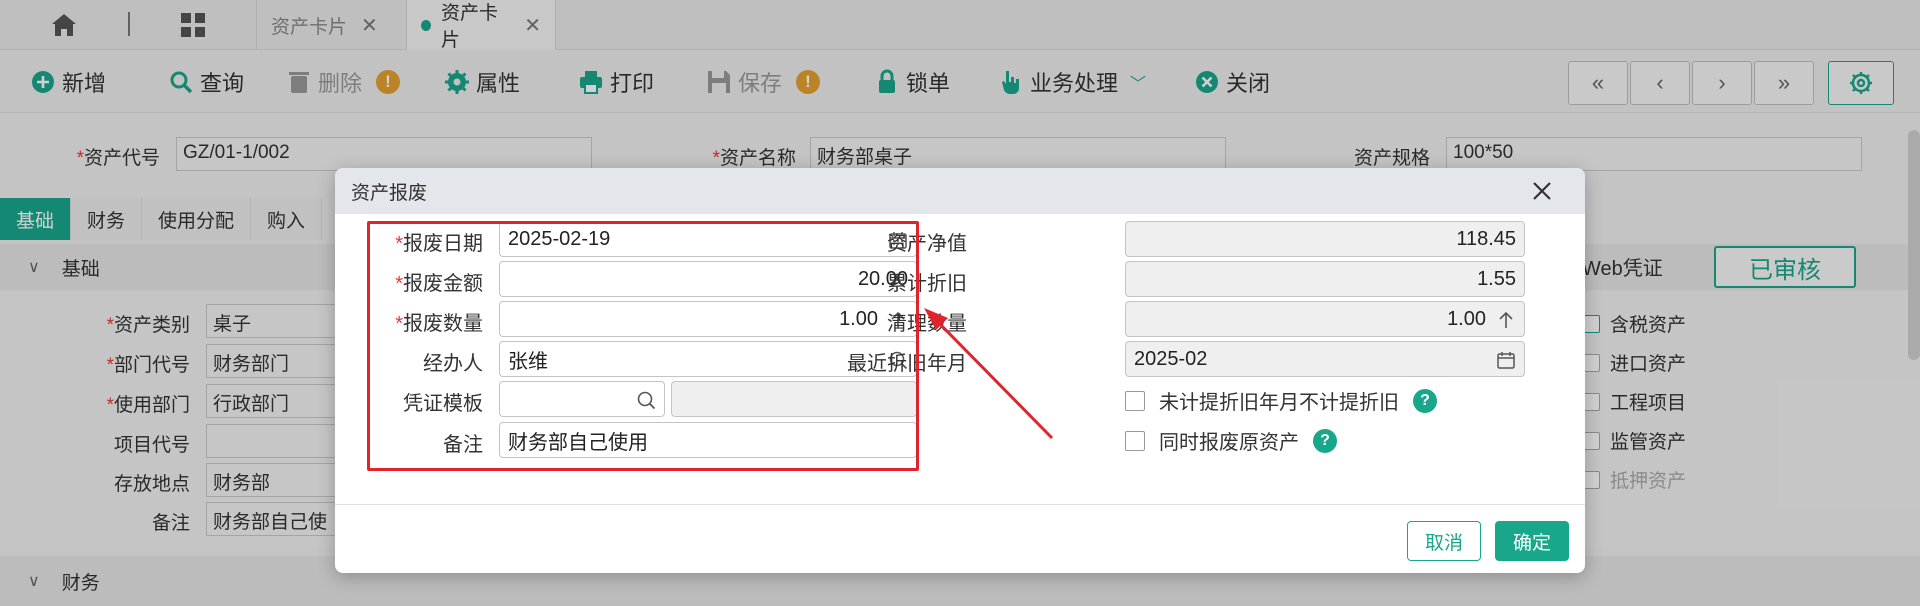 This screenshot has width=1920, height=606. I want to click on scrap-original-check: 同时报废原资产 ?, so click(1231, 440).